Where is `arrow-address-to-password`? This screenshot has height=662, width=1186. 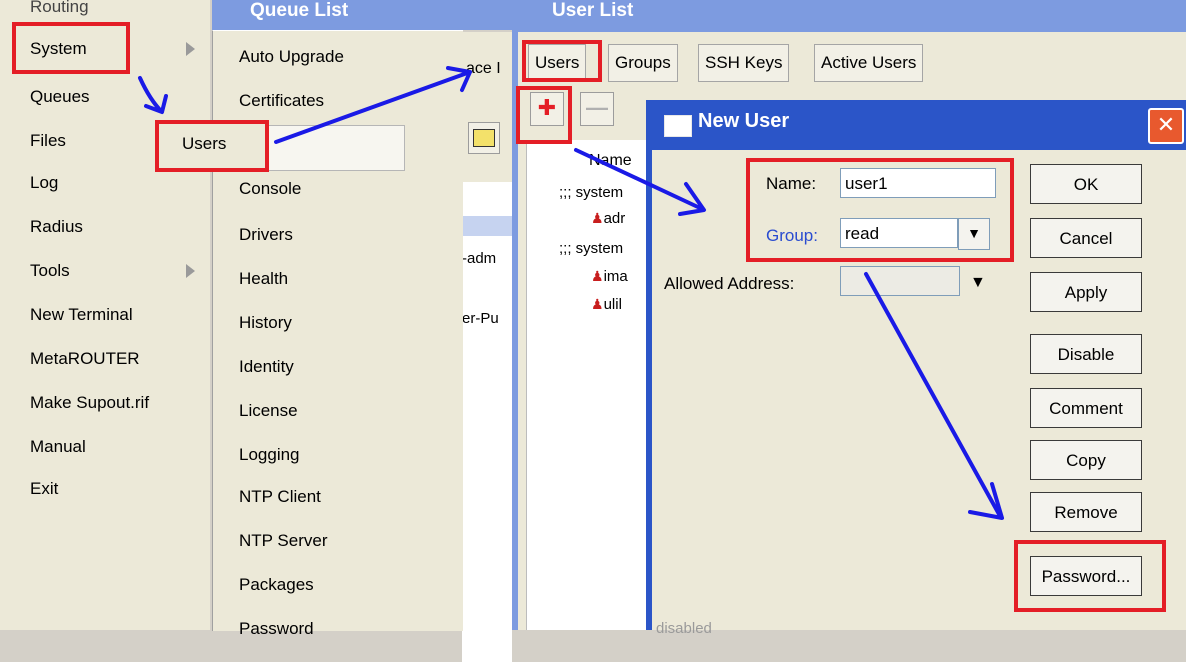 arrow-address-to-password is located at coordinates (934, 396).